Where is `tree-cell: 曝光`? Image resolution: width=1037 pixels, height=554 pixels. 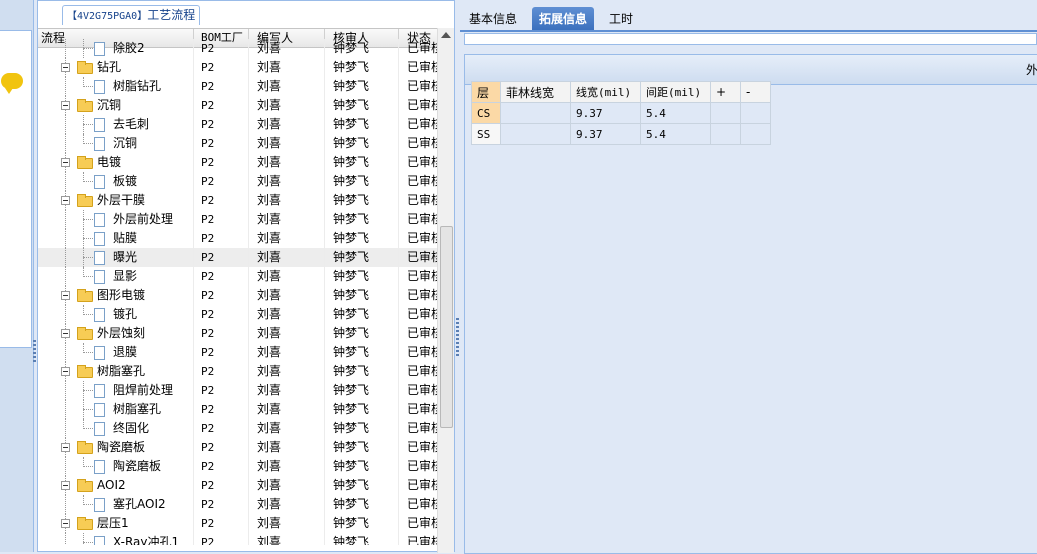 tree-cell: 曝光 is located at coordinates (116, 257).